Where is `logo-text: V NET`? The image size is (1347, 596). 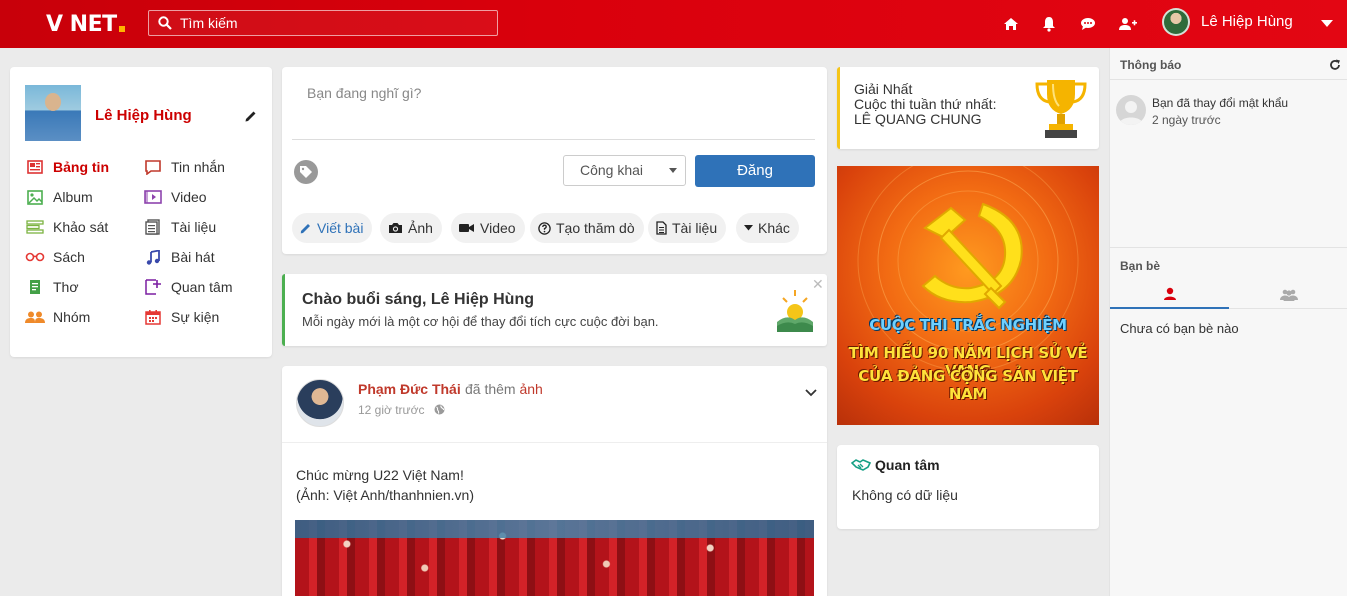 logo-text: V NET is located at coordinates (81, 24).